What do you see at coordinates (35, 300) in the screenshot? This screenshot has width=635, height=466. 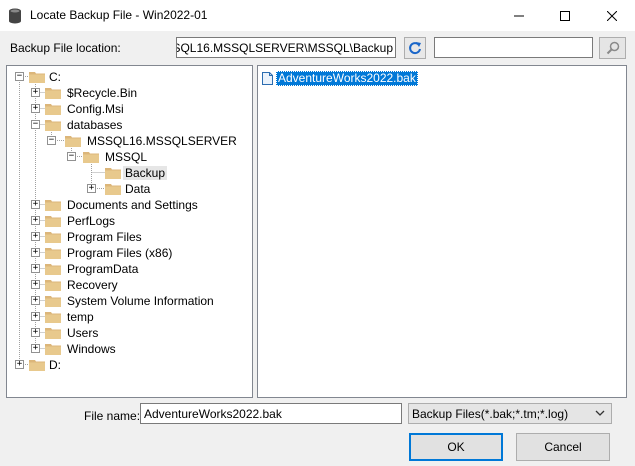 I see `expand-systemvolume-icon: +` at bounding box center [35, 300].